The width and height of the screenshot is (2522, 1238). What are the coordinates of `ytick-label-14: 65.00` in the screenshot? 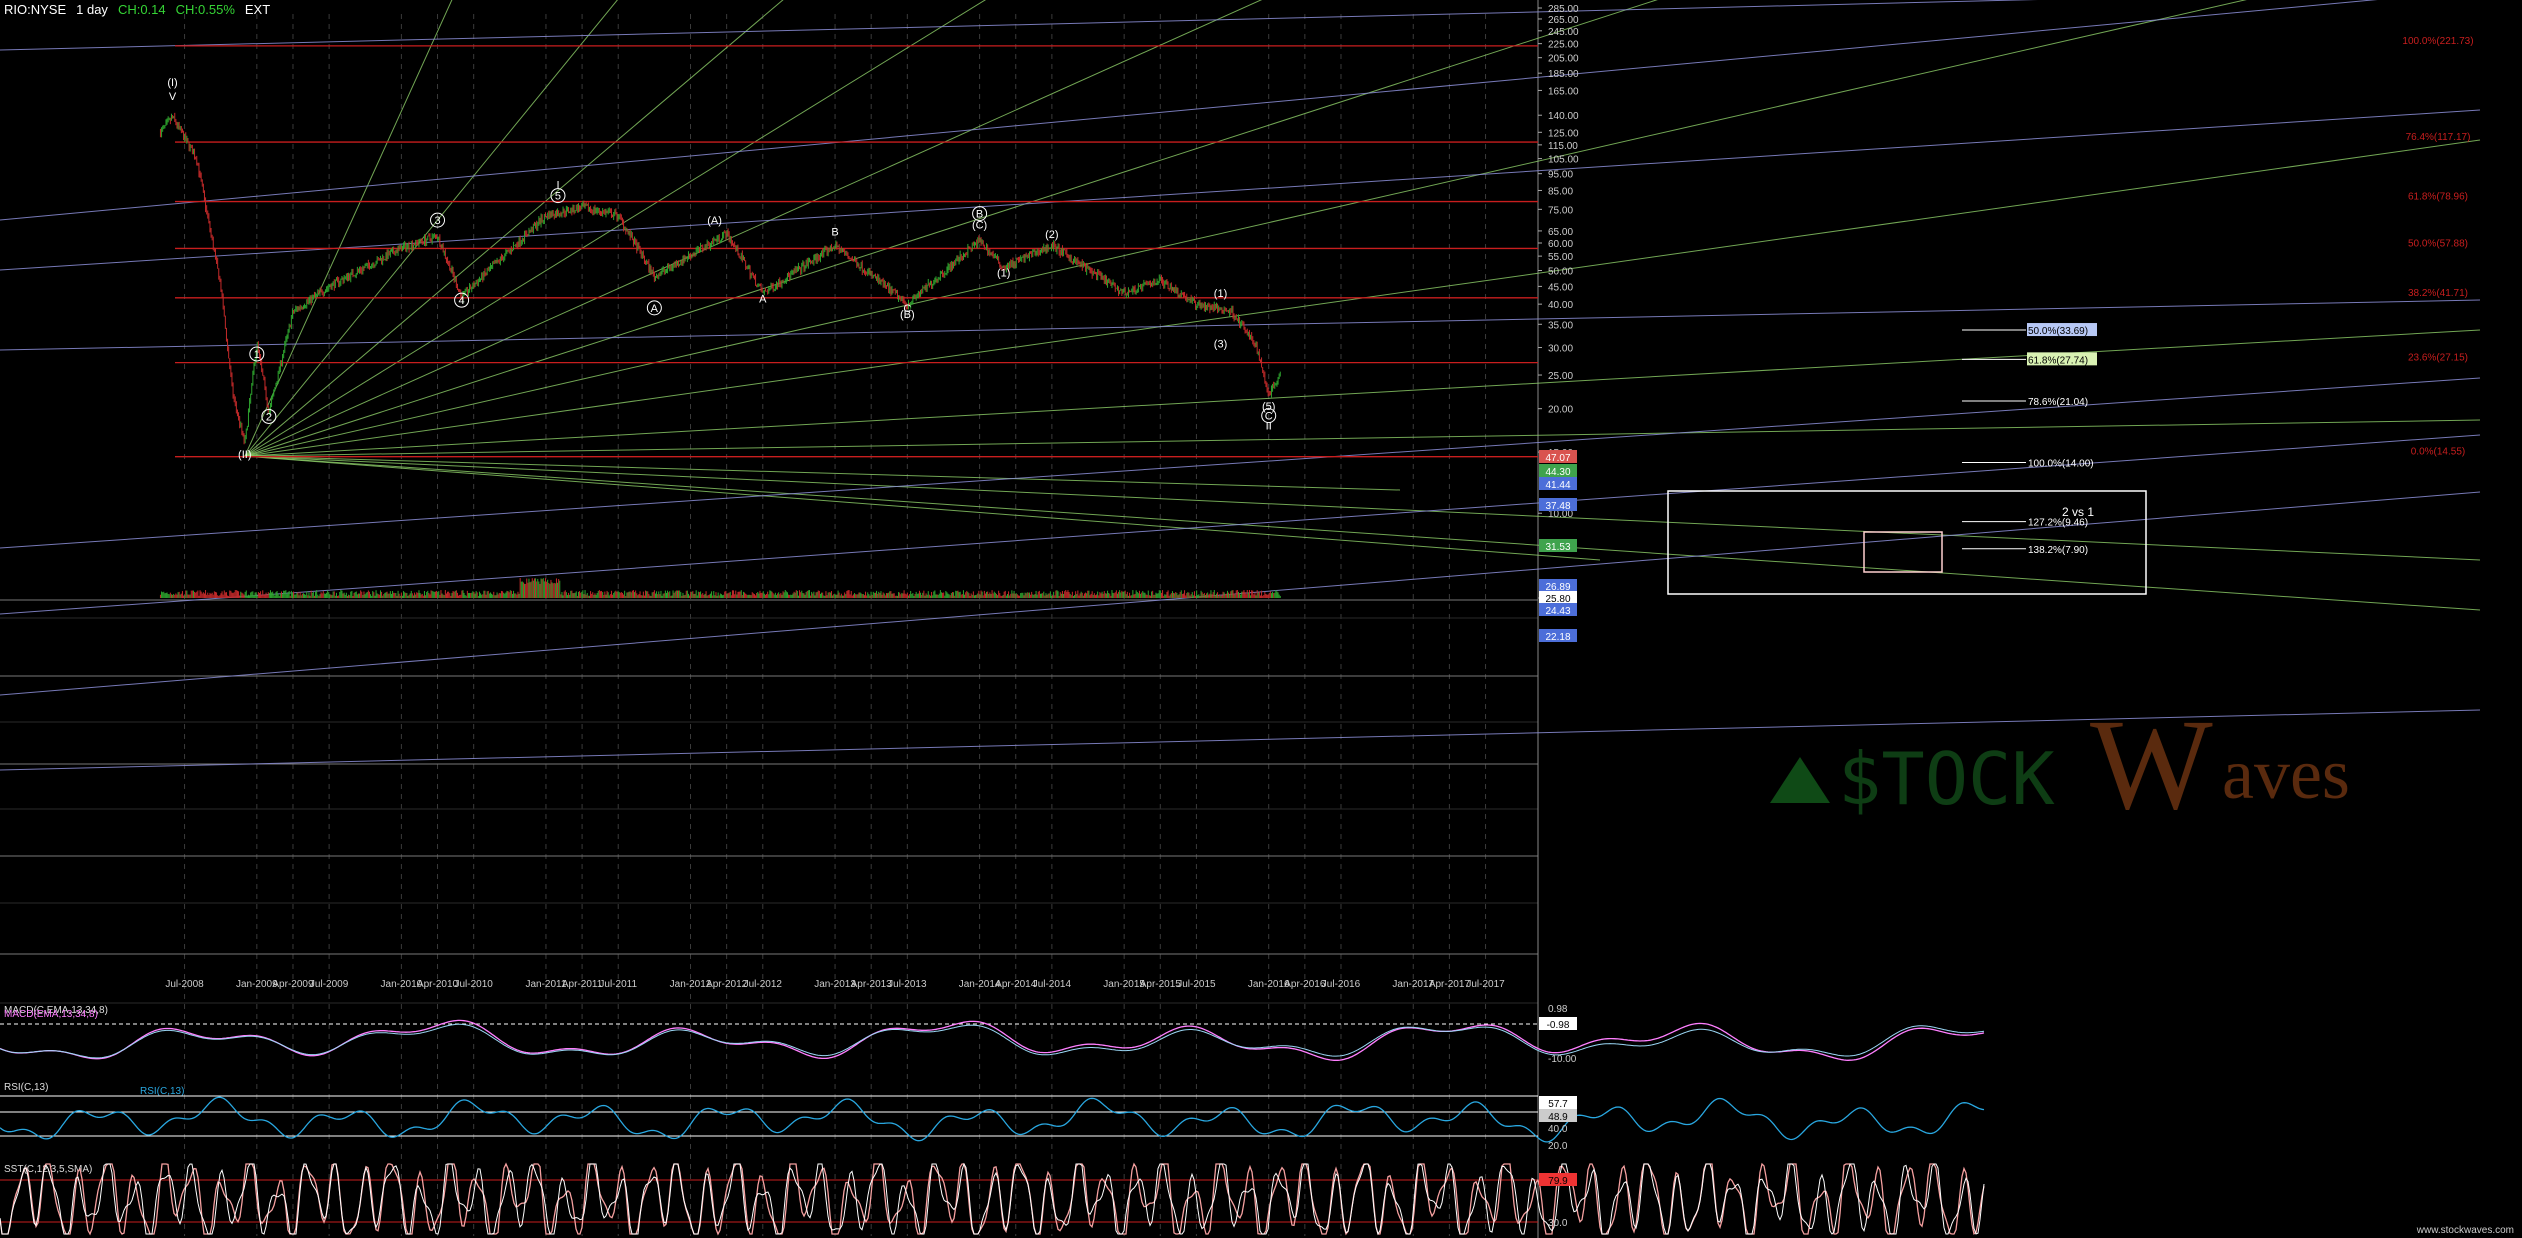 It's located at (1560, 232).